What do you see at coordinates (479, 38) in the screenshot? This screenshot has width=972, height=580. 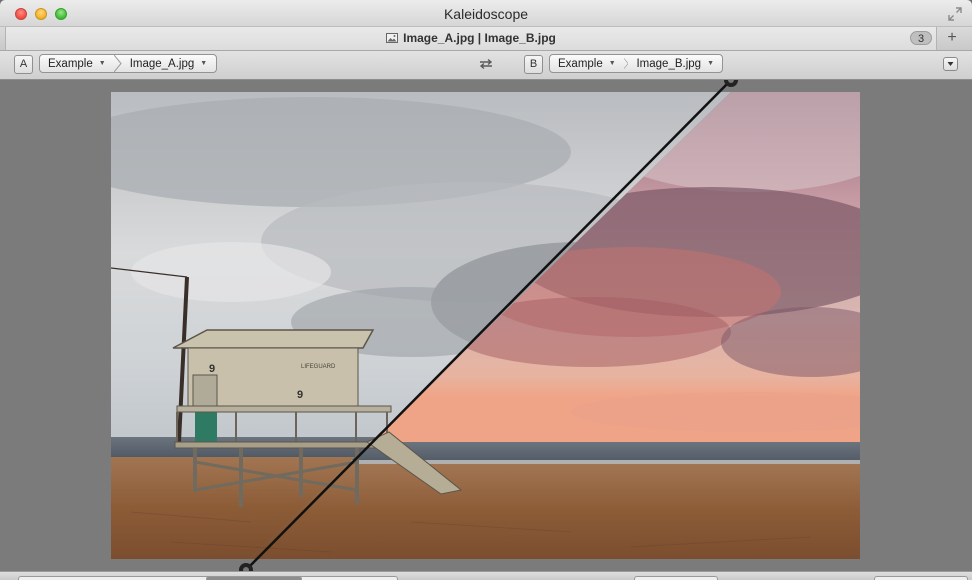 I see `tab-title: Image_A.jpg | Image_B.jpg` at bounding box center [479, 38].